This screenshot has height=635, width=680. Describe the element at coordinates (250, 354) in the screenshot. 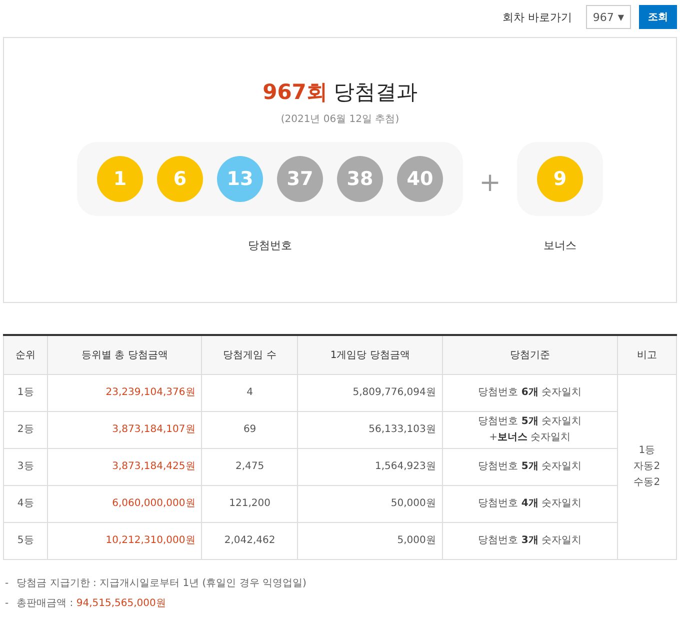

I see `column-header: 당첨게임 수` at that location.